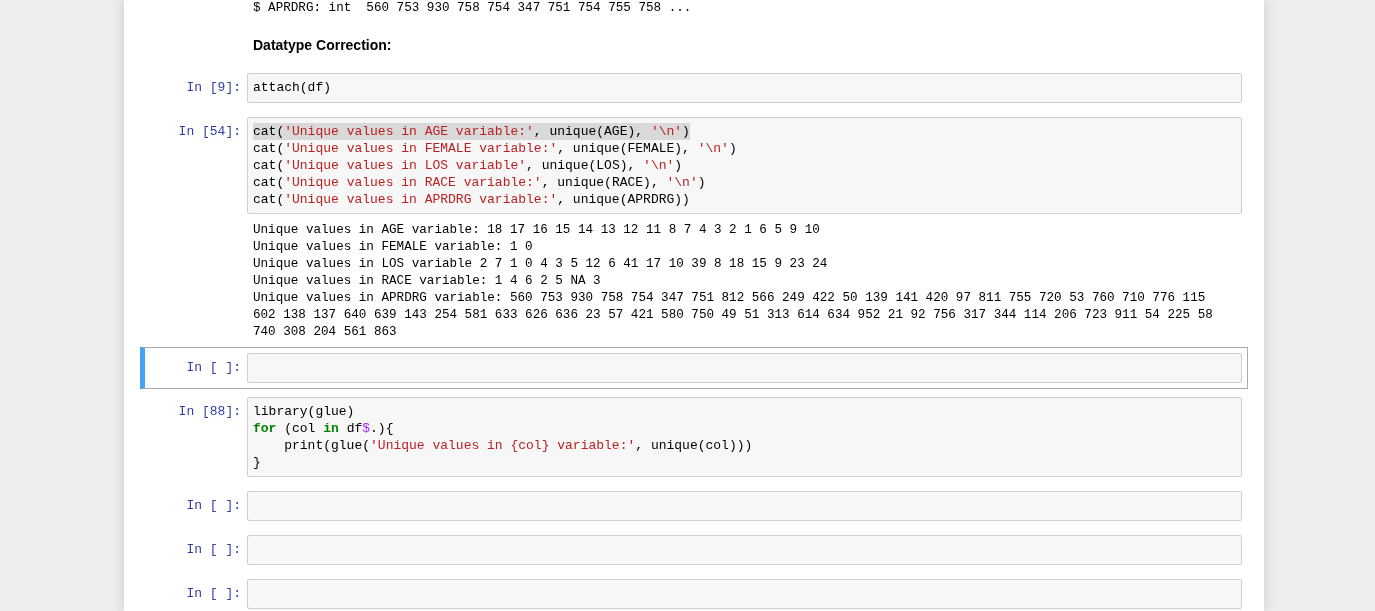 This screenshot has height=611, width=1375. I want to click on input-prompt: In [9]:, so click(213, 87).